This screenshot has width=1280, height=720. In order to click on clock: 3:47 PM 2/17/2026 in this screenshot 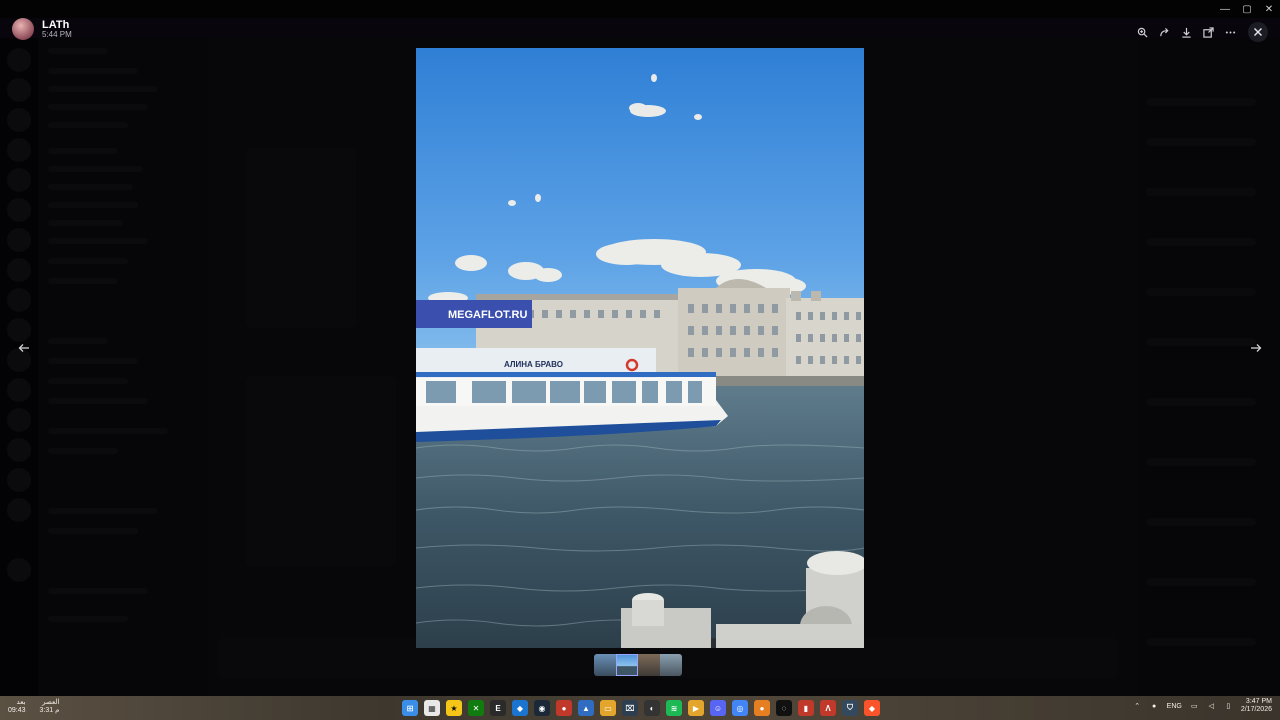, I will do `click(1256, 706)`.